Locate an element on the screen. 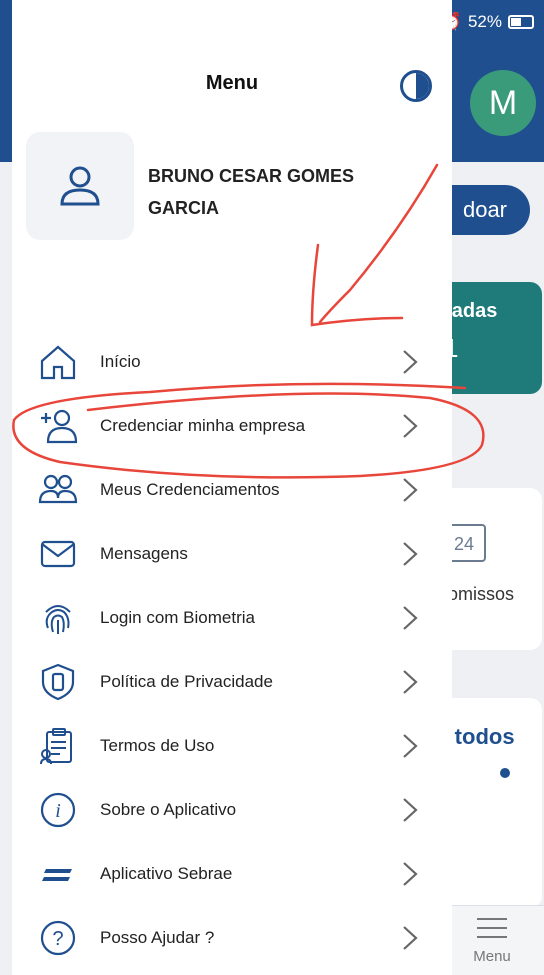  users-icon is located at coordinates (58, 490).